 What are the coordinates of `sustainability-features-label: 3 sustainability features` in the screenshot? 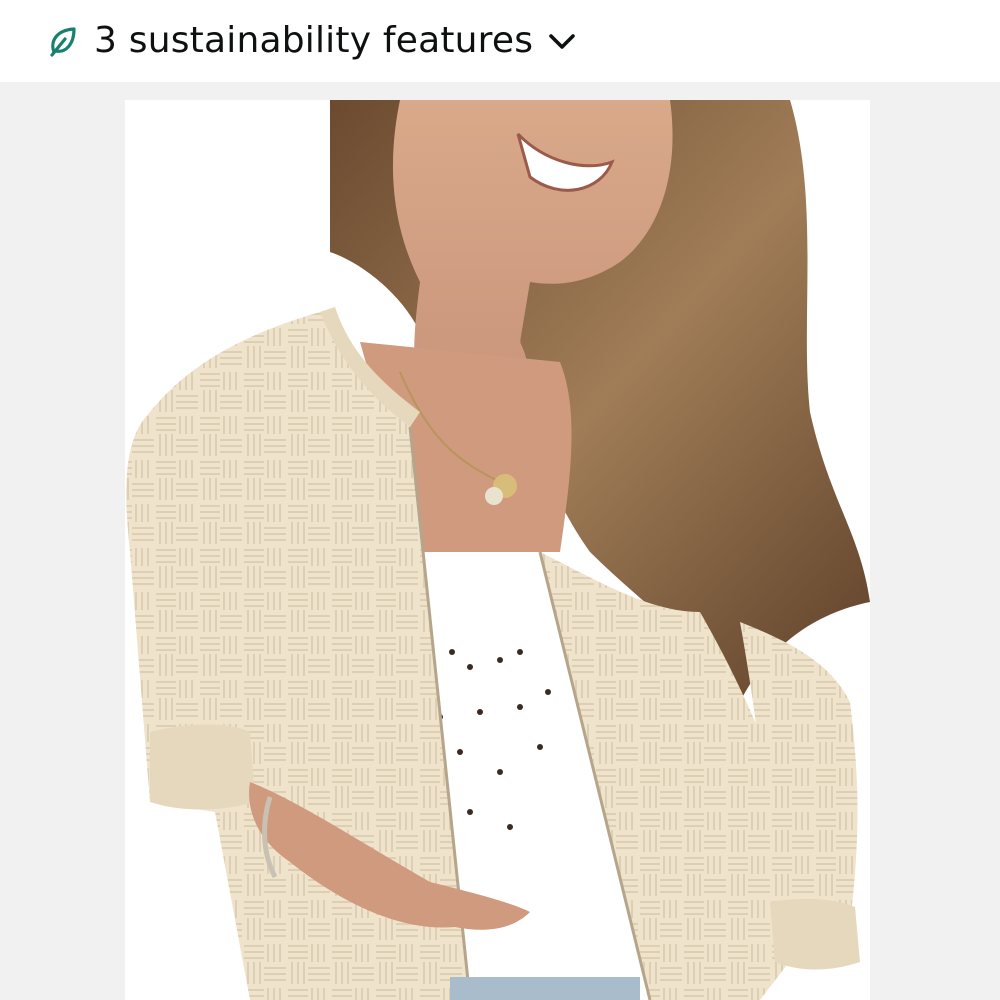 It's located at (314, 40).